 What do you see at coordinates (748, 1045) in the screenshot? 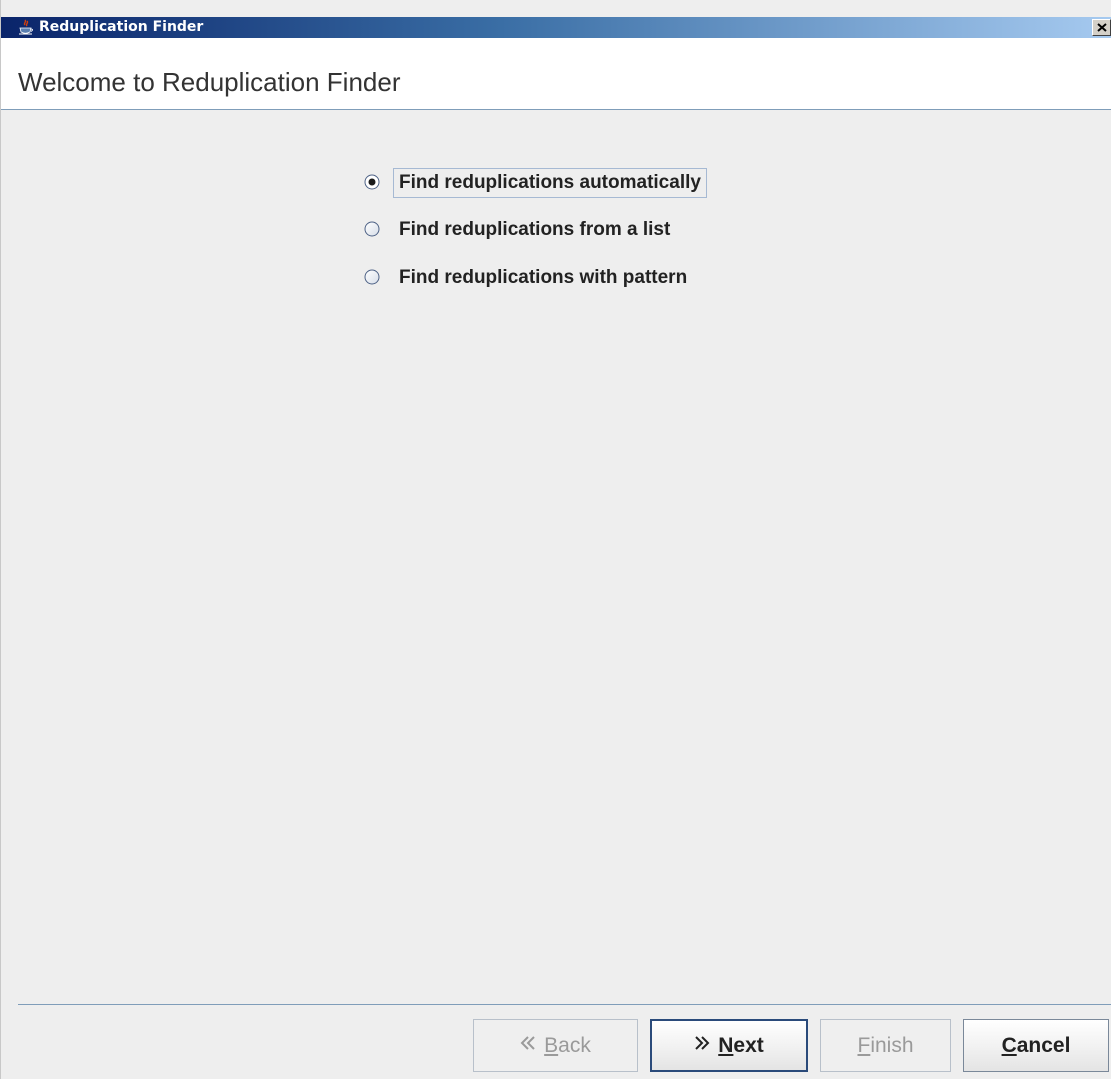
I see `next-label: ext` at bounding box center [748, 1045].